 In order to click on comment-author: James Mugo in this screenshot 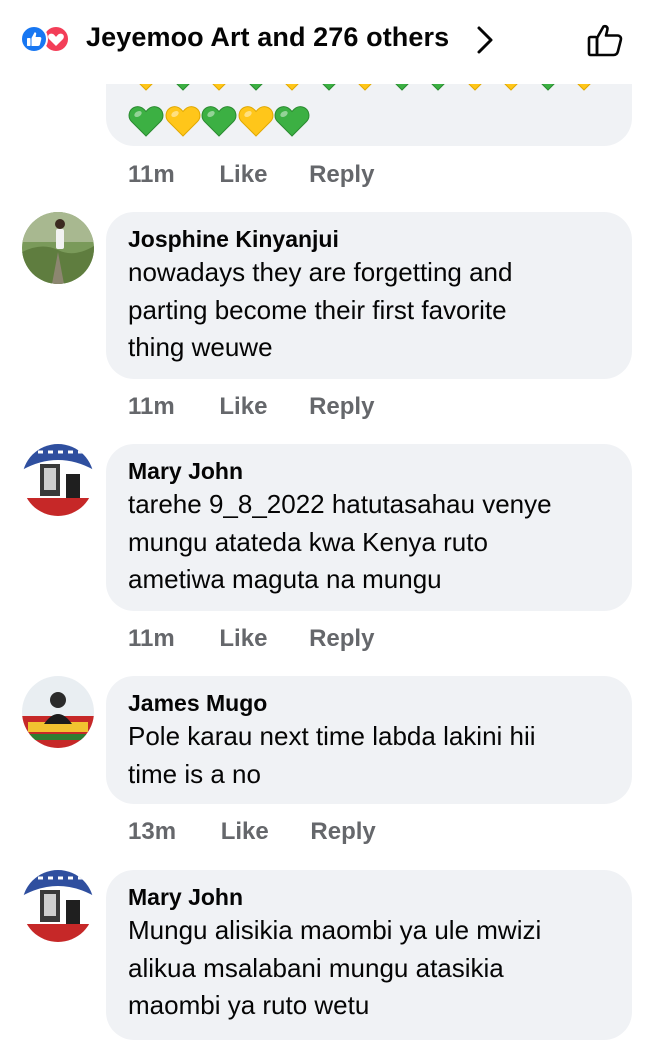, I will do `click(369, 703)`.